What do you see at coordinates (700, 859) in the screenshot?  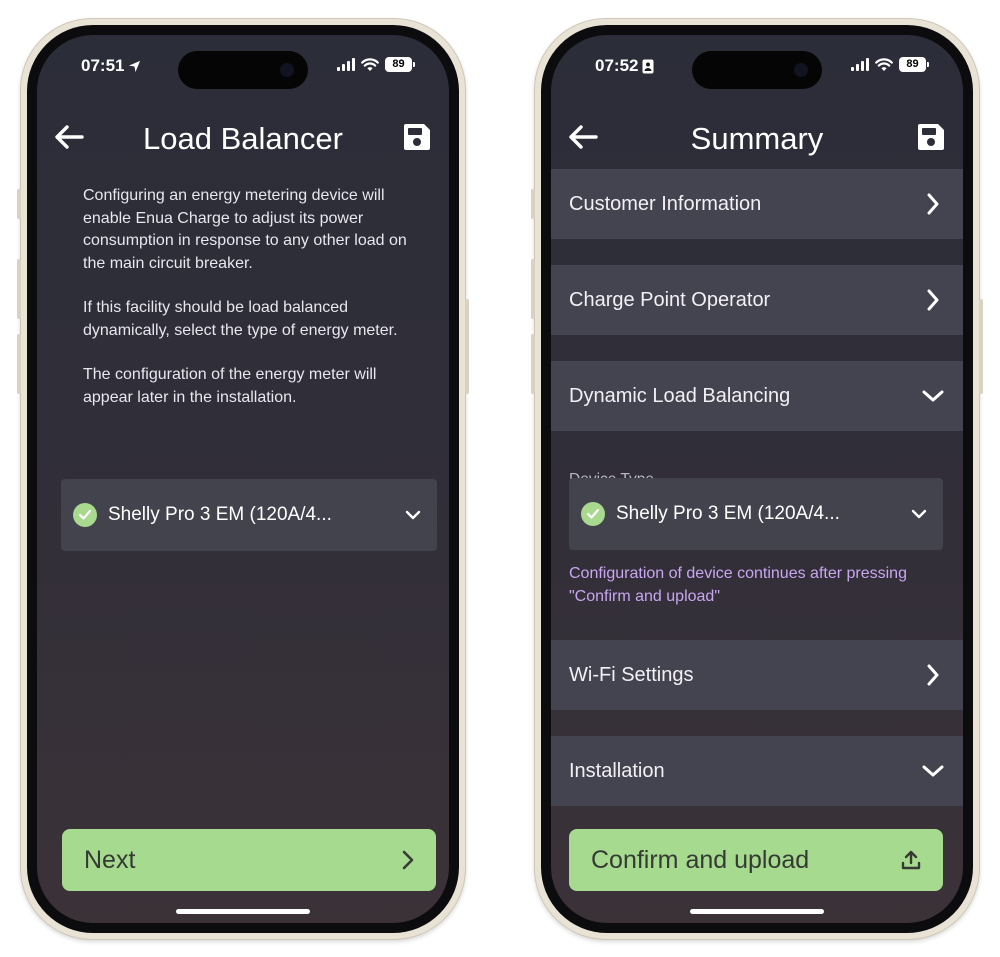 I see `confirm-button-label: Confirm and upload` at bounding box center [700, 859].